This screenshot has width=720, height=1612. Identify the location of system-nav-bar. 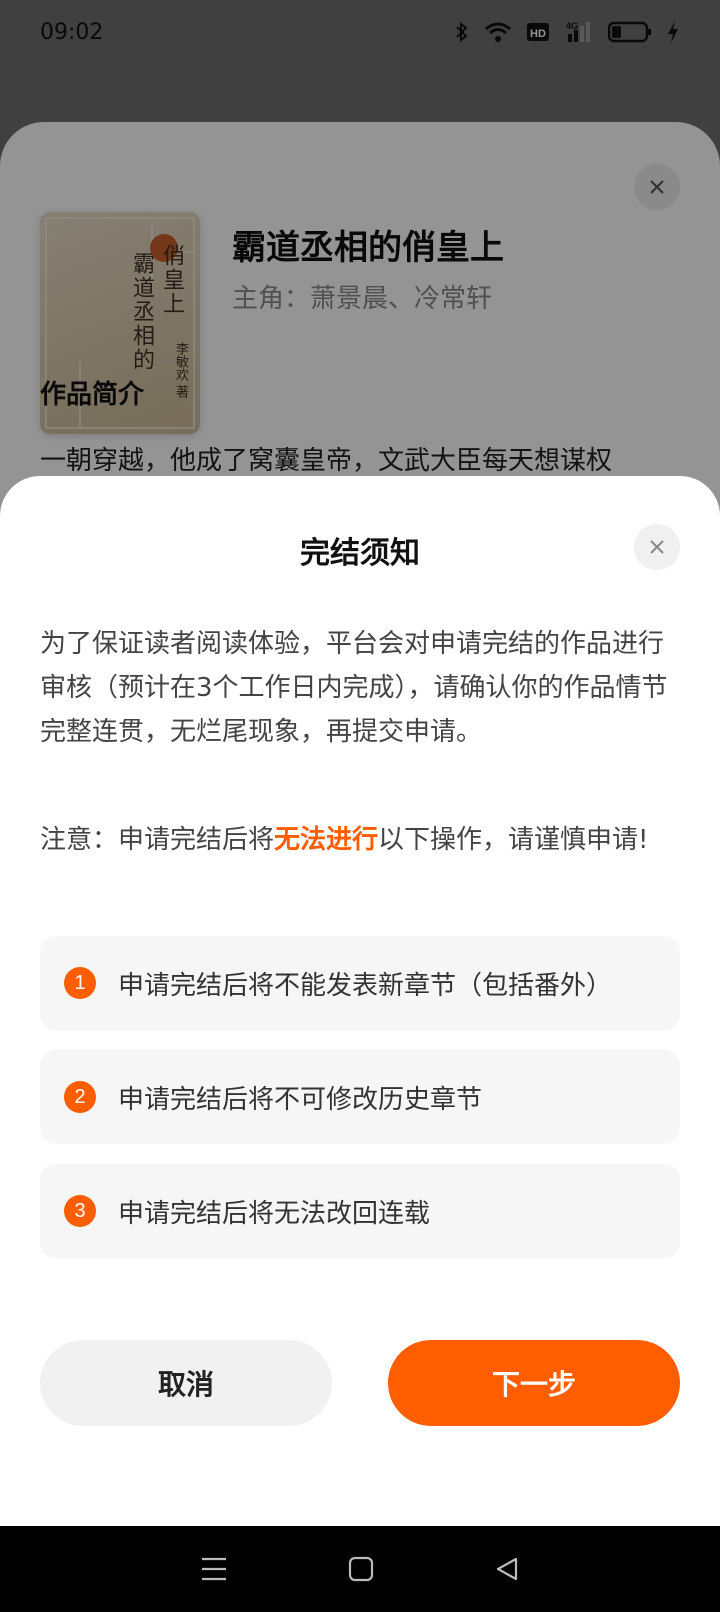
(360, 1569).